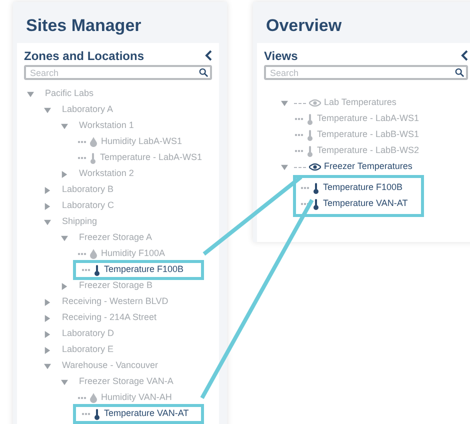 The height and width of the screenshot is (424, 470). I want to click on tree-item-label: Laboratory D, so click(88, 334).